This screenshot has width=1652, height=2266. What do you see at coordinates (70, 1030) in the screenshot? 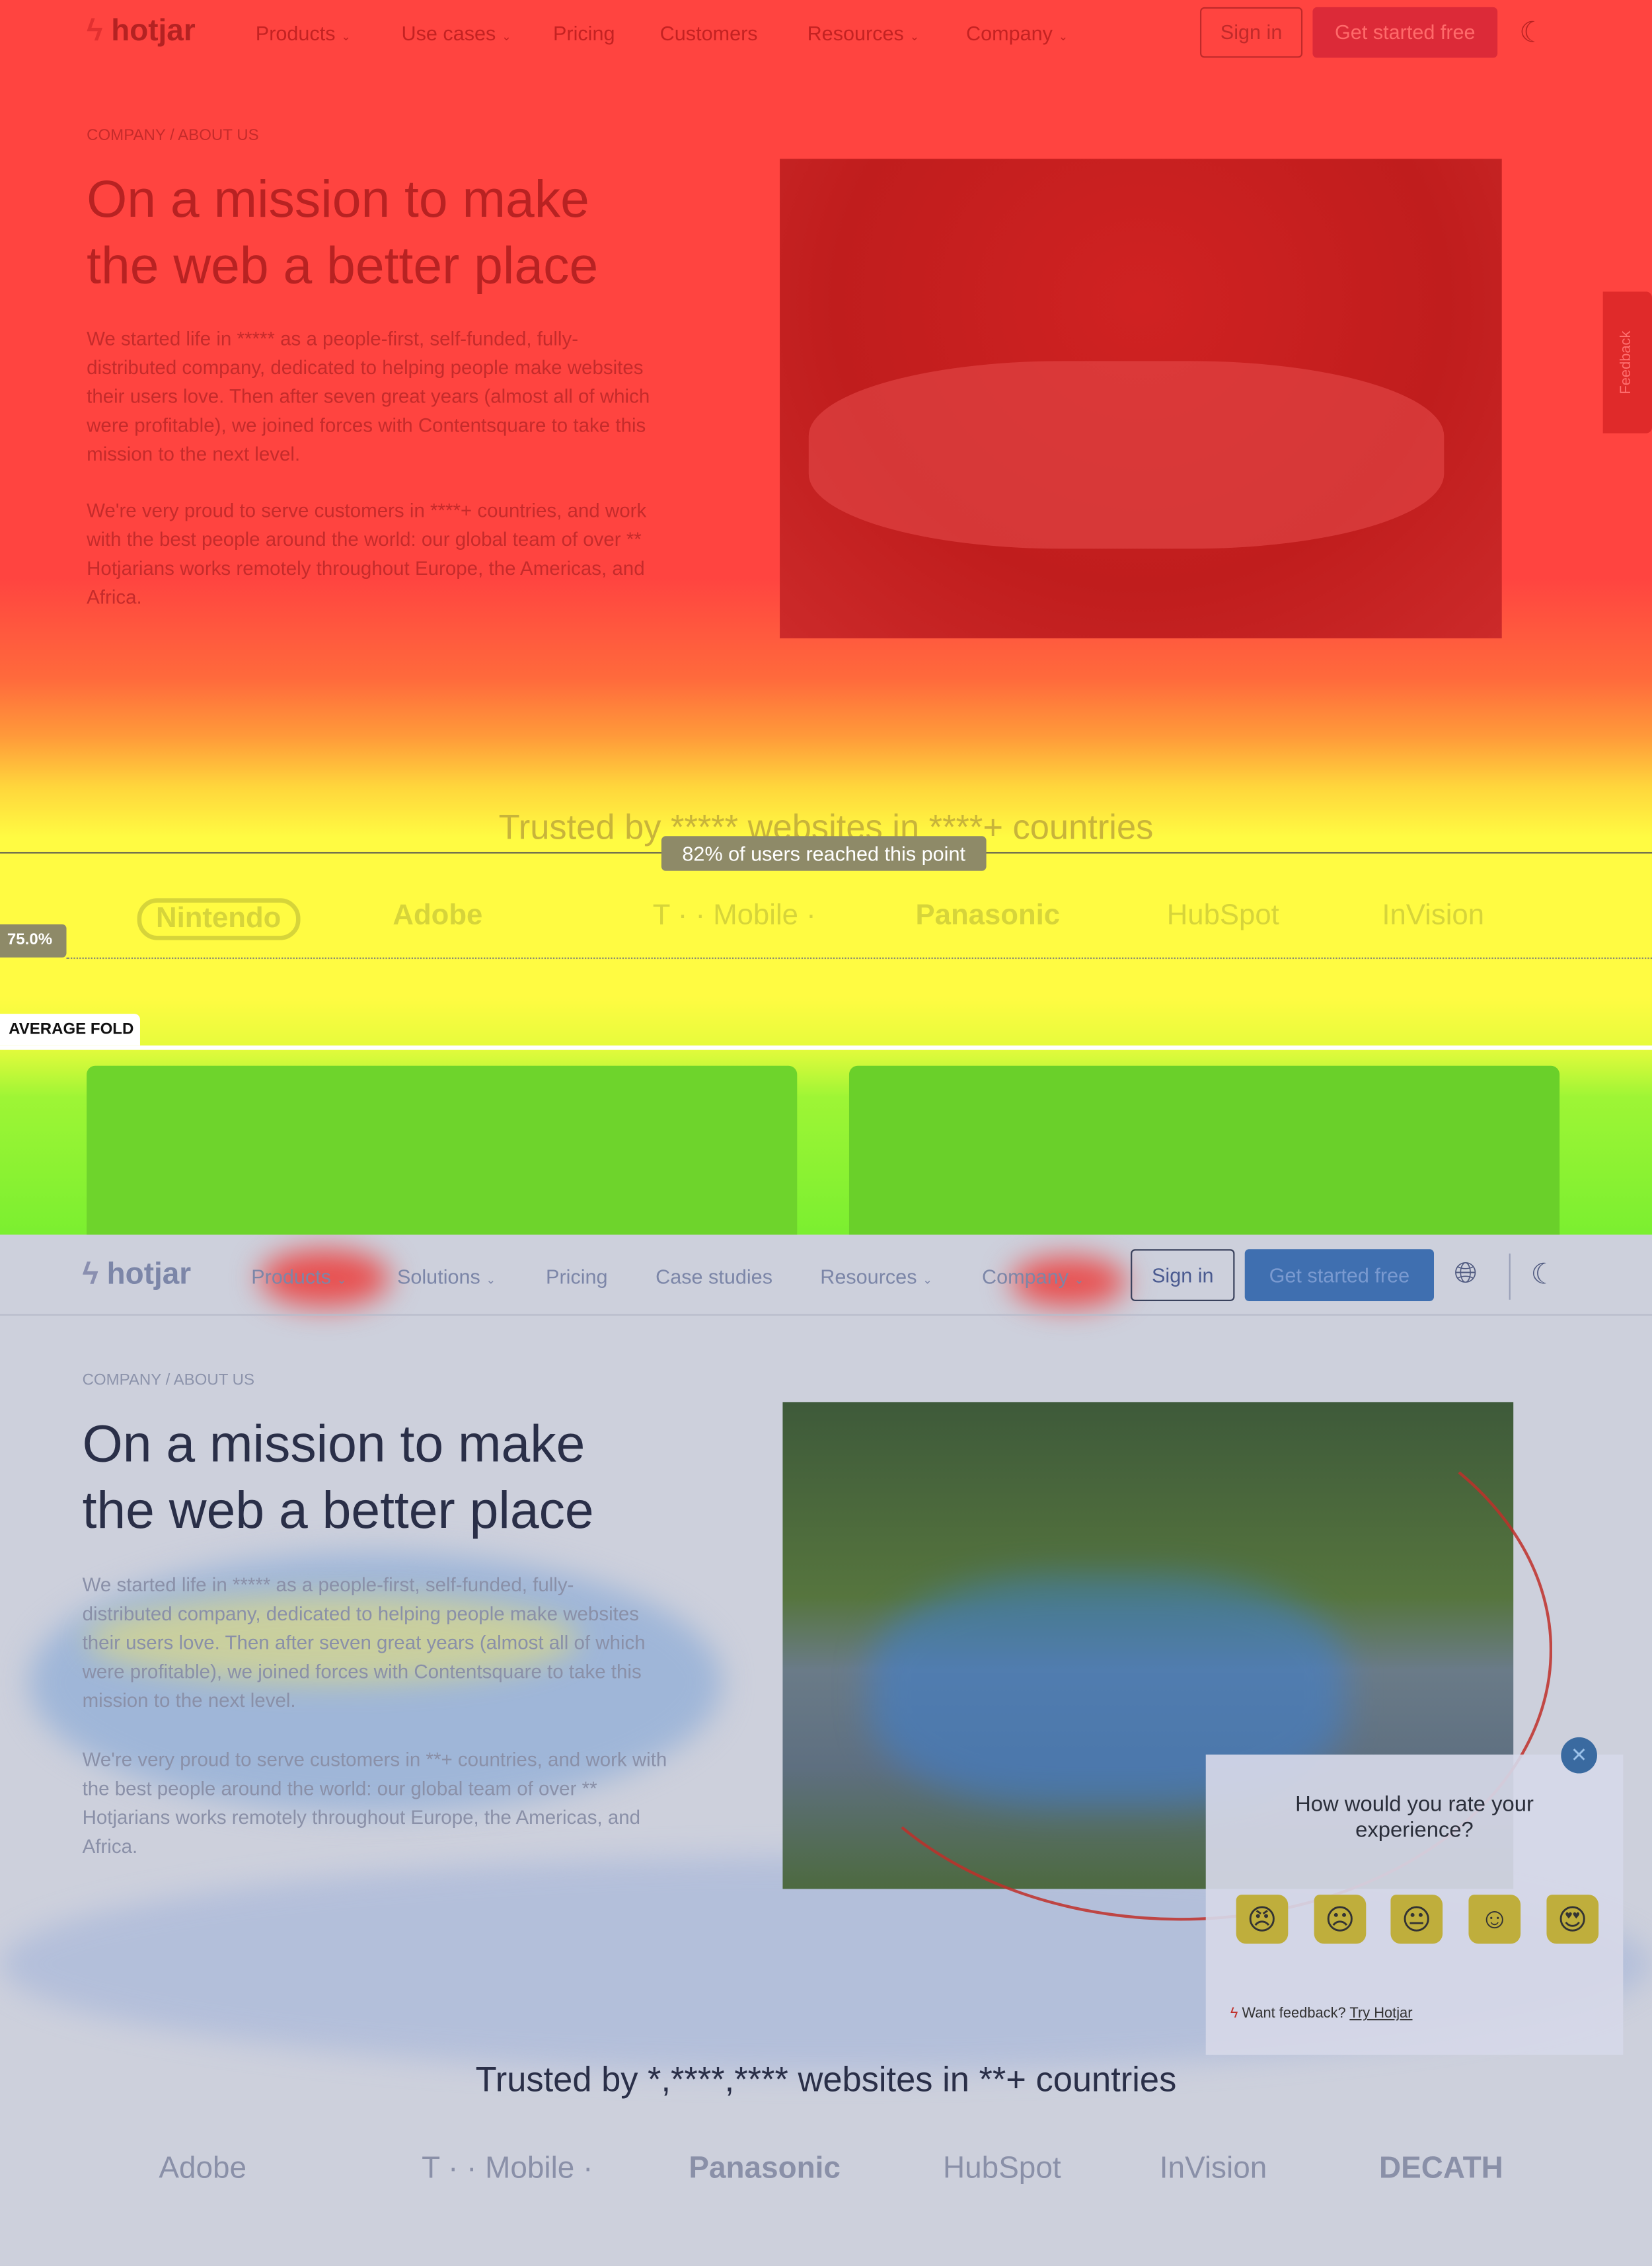
I see `average-fold-label: AVERAGE FOLD` at bounding box center [70, 1030].